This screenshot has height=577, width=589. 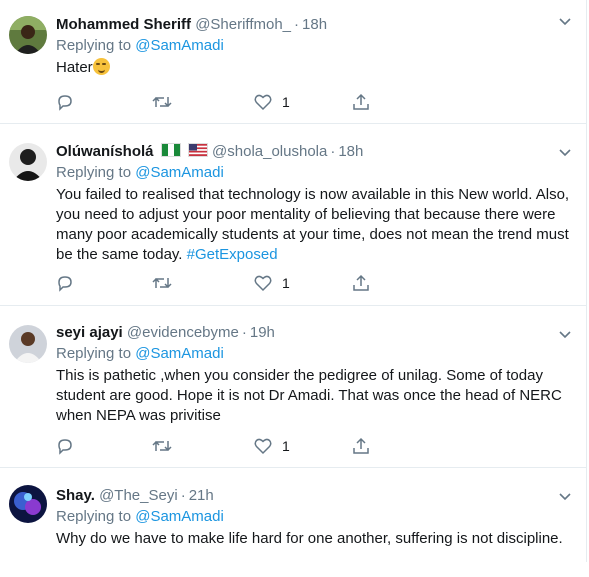 What do you see at coordinates (138, 495) in the screenshot?
I see `author-handle: @The_Seyi` at bounding box center [138, 495].